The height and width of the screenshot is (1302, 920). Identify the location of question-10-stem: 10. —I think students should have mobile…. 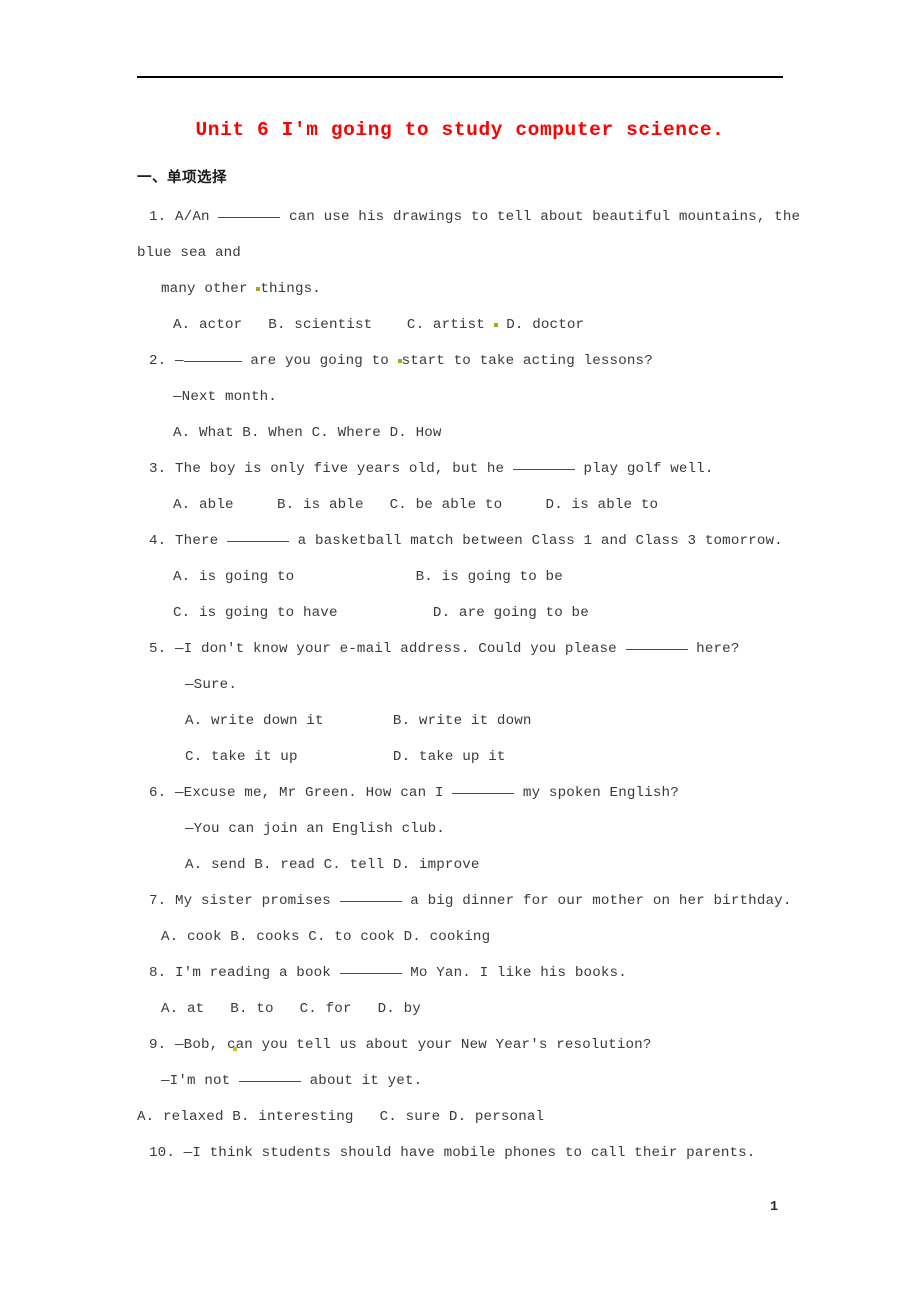
(452, 1153).